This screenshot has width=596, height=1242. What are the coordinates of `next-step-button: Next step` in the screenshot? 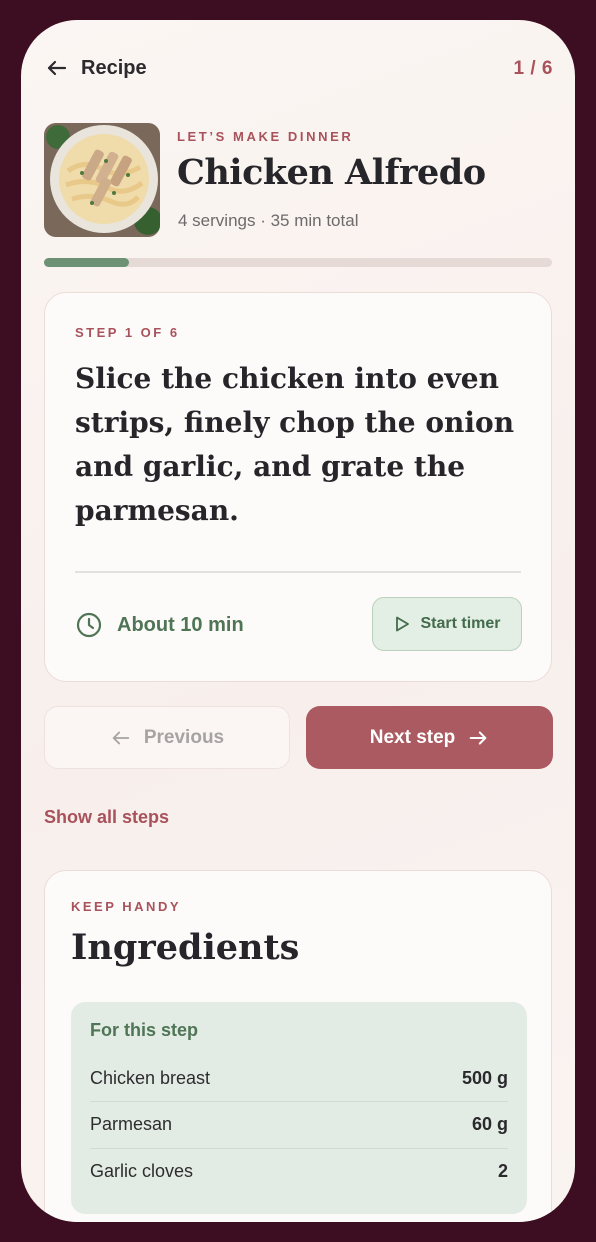 It's located at (429, 737).